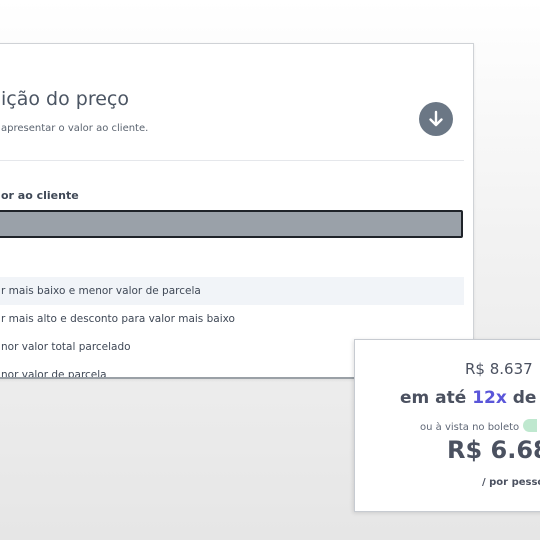  Describe the element at coordinates (470, 427) in the screenshot. I see `cash-text: ou à vista no boleto` at that location.